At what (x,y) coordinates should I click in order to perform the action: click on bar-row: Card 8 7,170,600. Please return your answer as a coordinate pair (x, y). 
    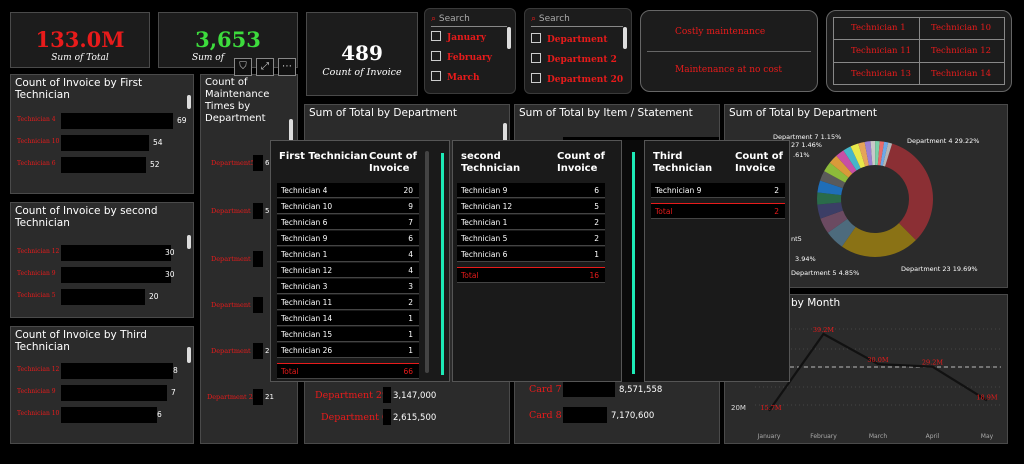
    Looking at the image, I should click on (615, 416).